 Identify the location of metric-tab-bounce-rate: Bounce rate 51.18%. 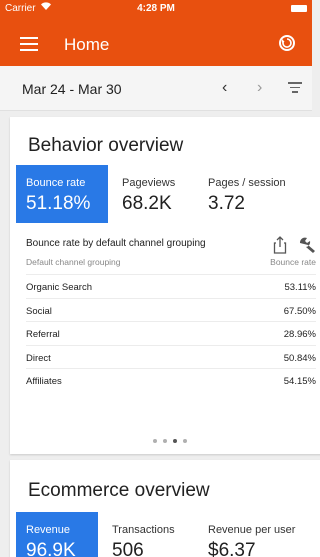
(62, 194).